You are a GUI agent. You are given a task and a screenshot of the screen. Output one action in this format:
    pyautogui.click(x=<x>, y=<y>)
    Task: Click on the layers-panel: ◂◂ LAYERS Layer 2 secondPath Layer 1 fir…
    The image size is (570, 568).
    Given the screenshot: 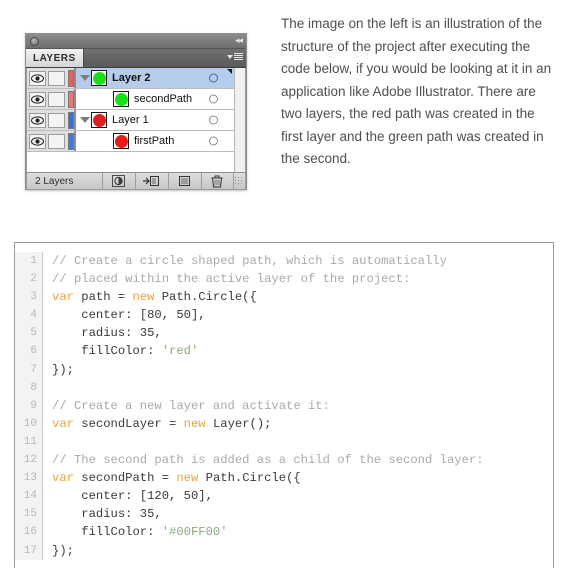 What is the action you would take?
    pyautogui.click(x=136, y=111)
    